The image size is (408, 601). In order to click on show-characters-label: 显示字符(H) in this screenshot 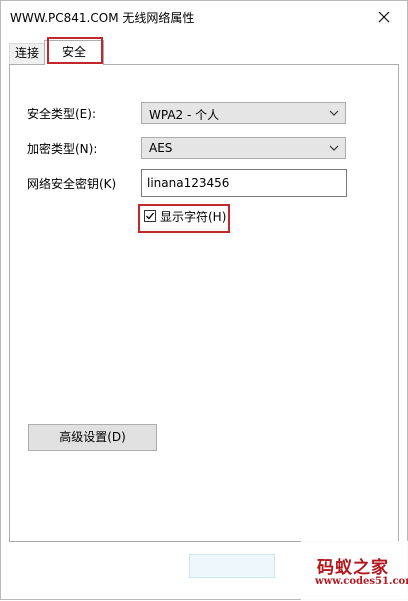, I will do `click(193, 217)`.